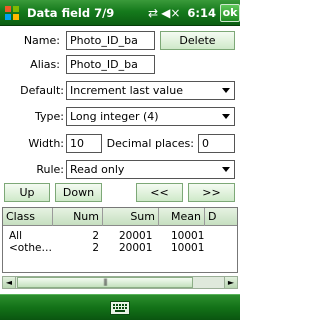 This screenshot has width=320, height=320. Describe the element at coordinates (28, 217) in the screenshot. I see `column-header-class: Class` at that location.